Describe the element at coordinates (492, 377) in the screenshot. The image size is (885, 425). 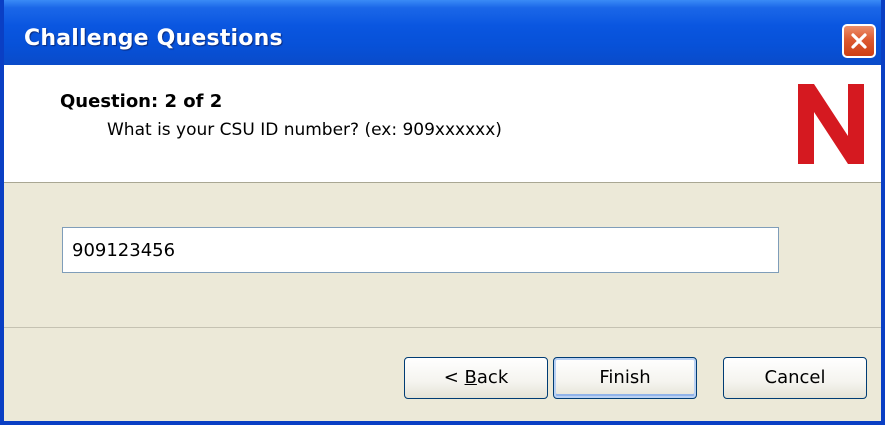
I see `back-button-rest: ack` at that location.